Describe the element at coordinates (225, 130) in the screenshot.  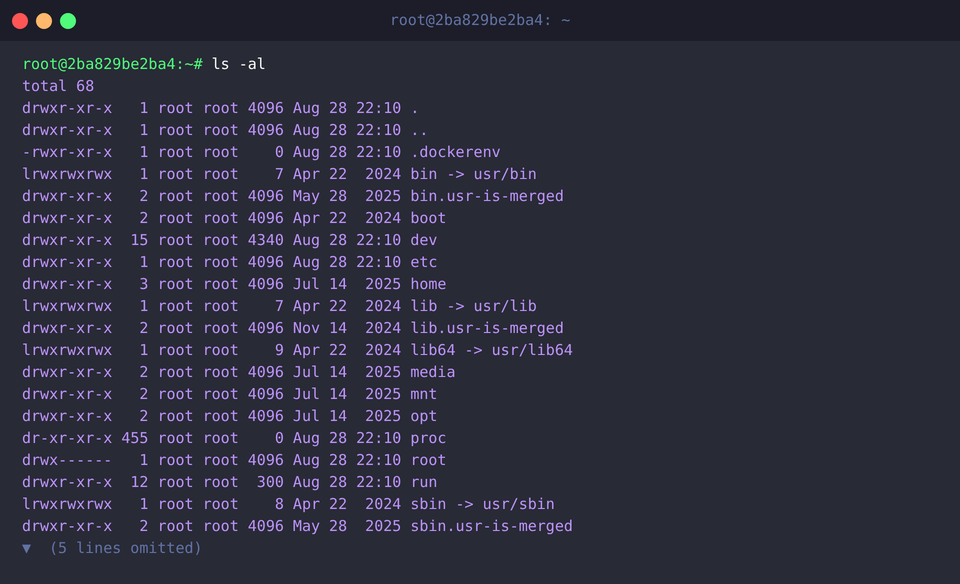
I see `output-line: drwxr-xr-x 1 root root 4096 Aug 28 22:10 ..` at that location.